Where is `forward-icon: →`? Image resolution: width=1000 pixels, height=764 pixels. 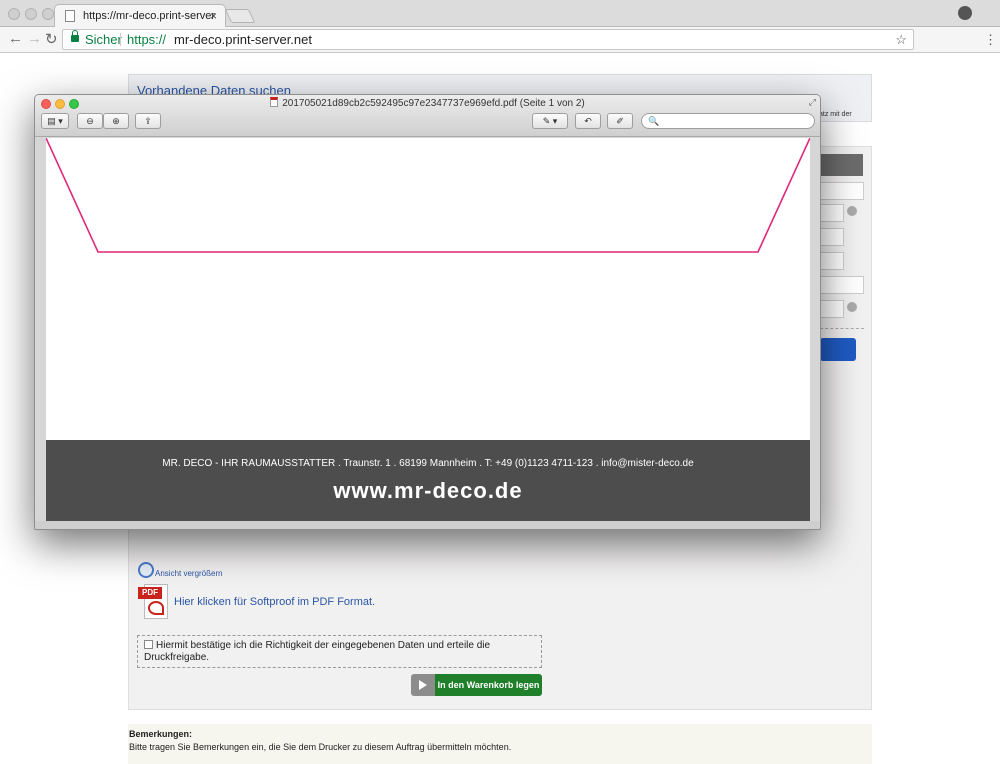
forward-icon: → is located at coordinates (34, 38).